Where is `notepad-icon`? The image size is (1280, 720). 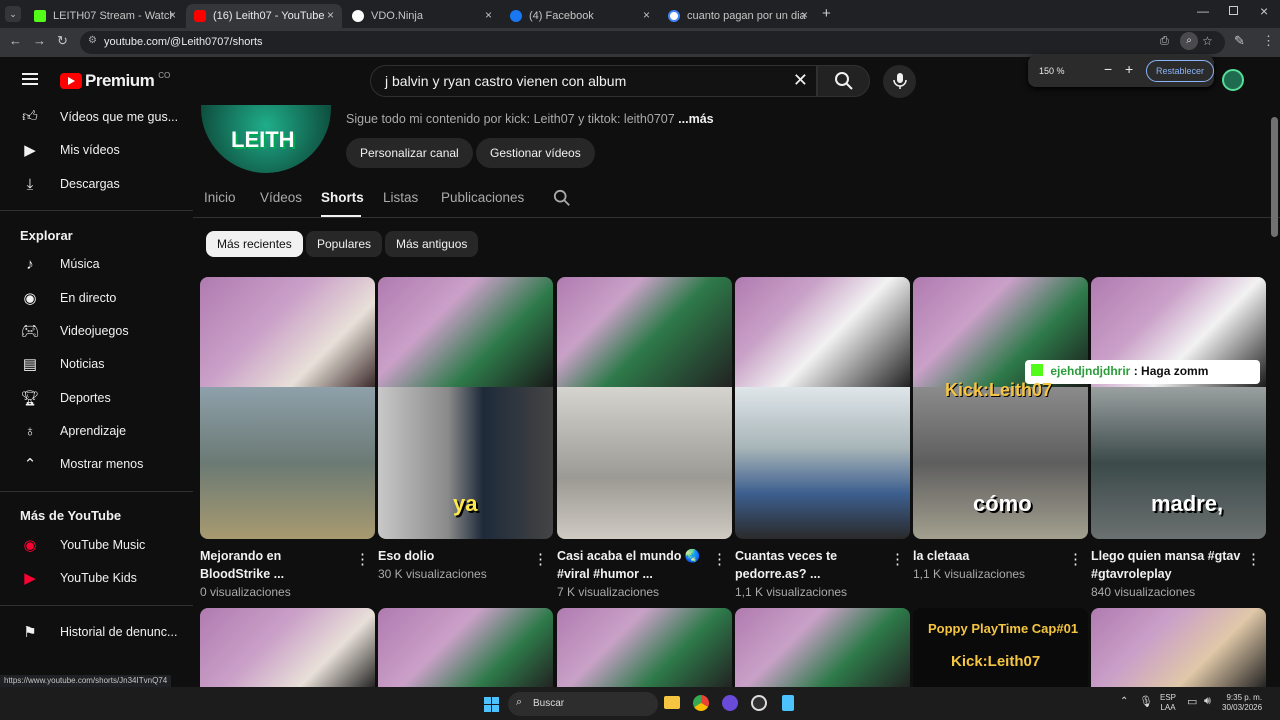 notepad-icon is located at coordinates (788, 703).